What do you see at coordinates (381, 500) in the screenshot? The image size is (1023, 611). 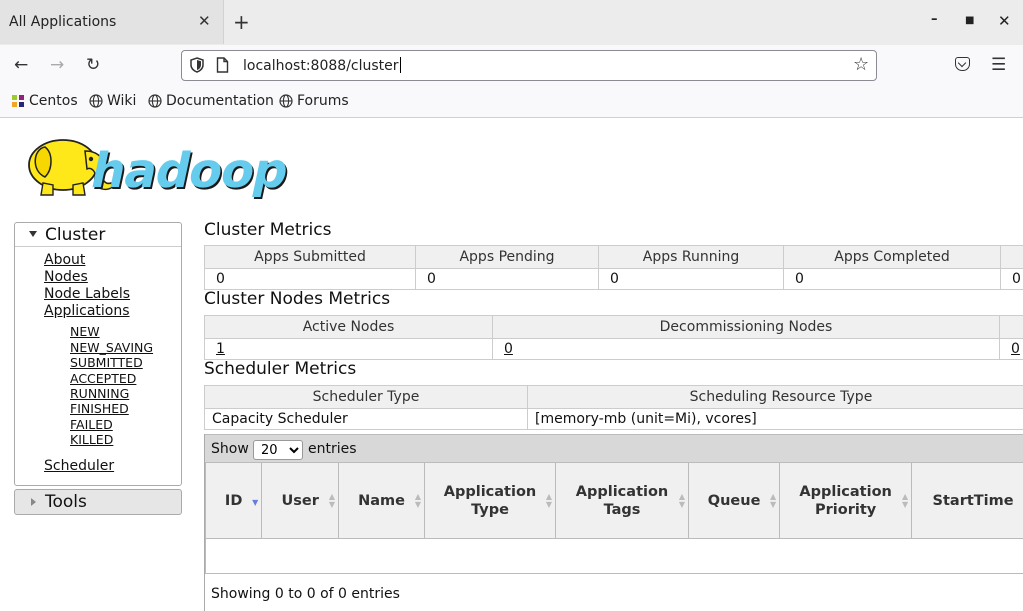 I see `column-header-name: Name ▲ ▼` at bounding box center [381, 500].